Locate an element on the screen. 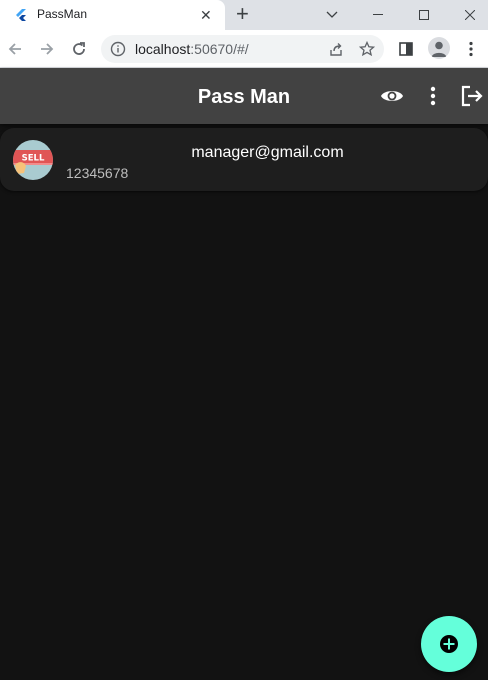  browser-tab-strip: PassMan ✕ + is located at coordinates (244, 15).